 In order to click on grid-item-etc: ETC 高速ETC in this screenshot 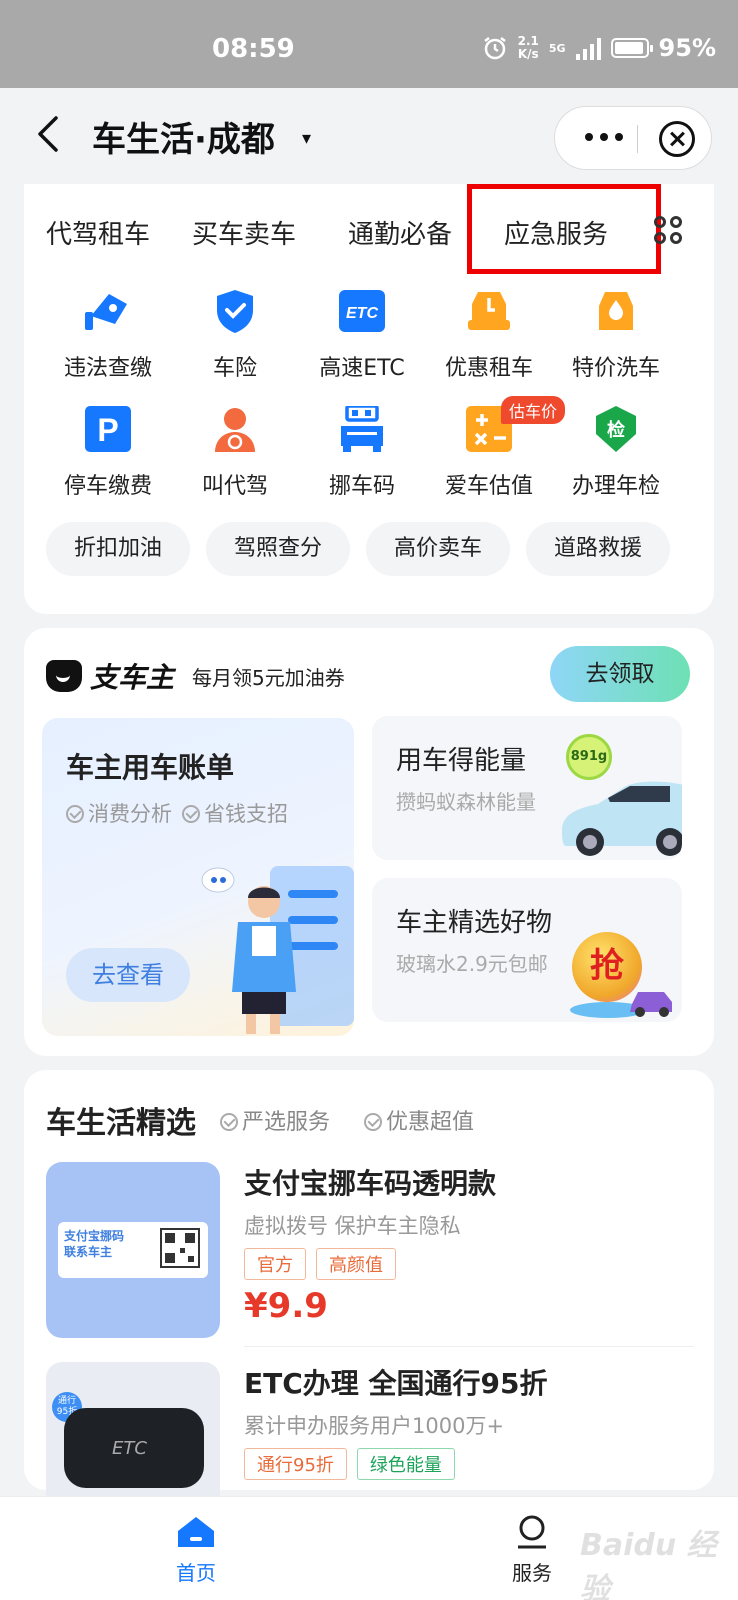, I will do `click(362, 343)`.